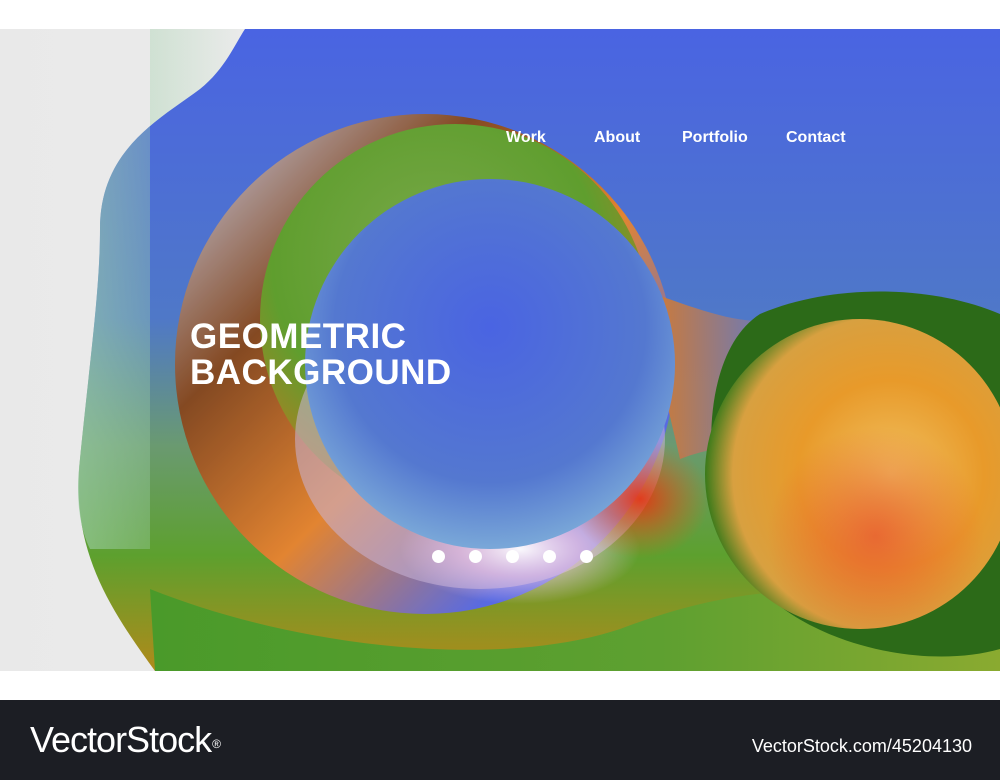 The width and height of the screenshot is (1000, 780). What do you see at coordinates (617, 138) in the screenshot?
I see `nav-link-about: About` at bounding box center [617, 138].